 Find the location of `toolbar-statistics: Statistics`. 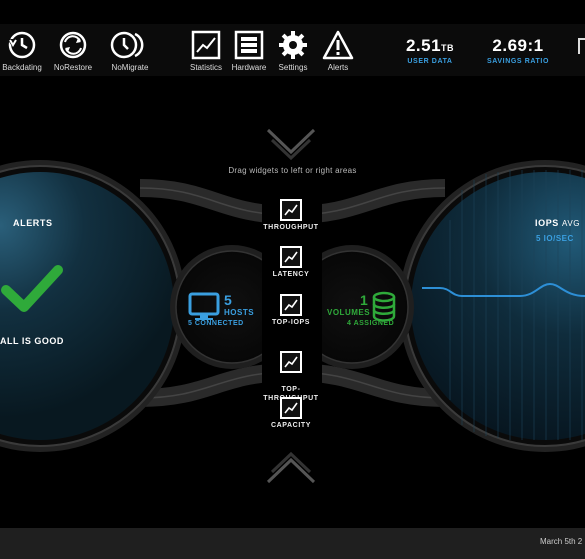

toolbar-statistics: Statistics is located at coordinates (206, 51).